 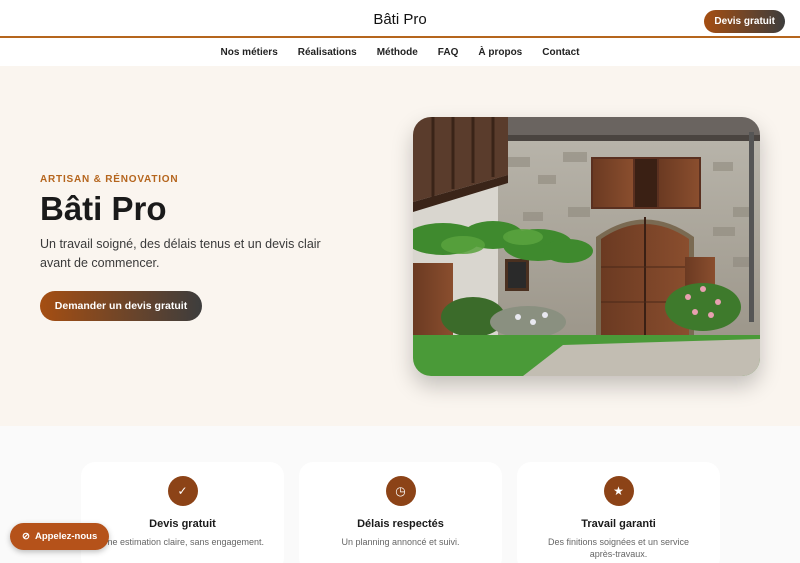 I want to click on hero-eyebrow: ARTISAN & RÉNOVATION, so click(x=109, y=179).